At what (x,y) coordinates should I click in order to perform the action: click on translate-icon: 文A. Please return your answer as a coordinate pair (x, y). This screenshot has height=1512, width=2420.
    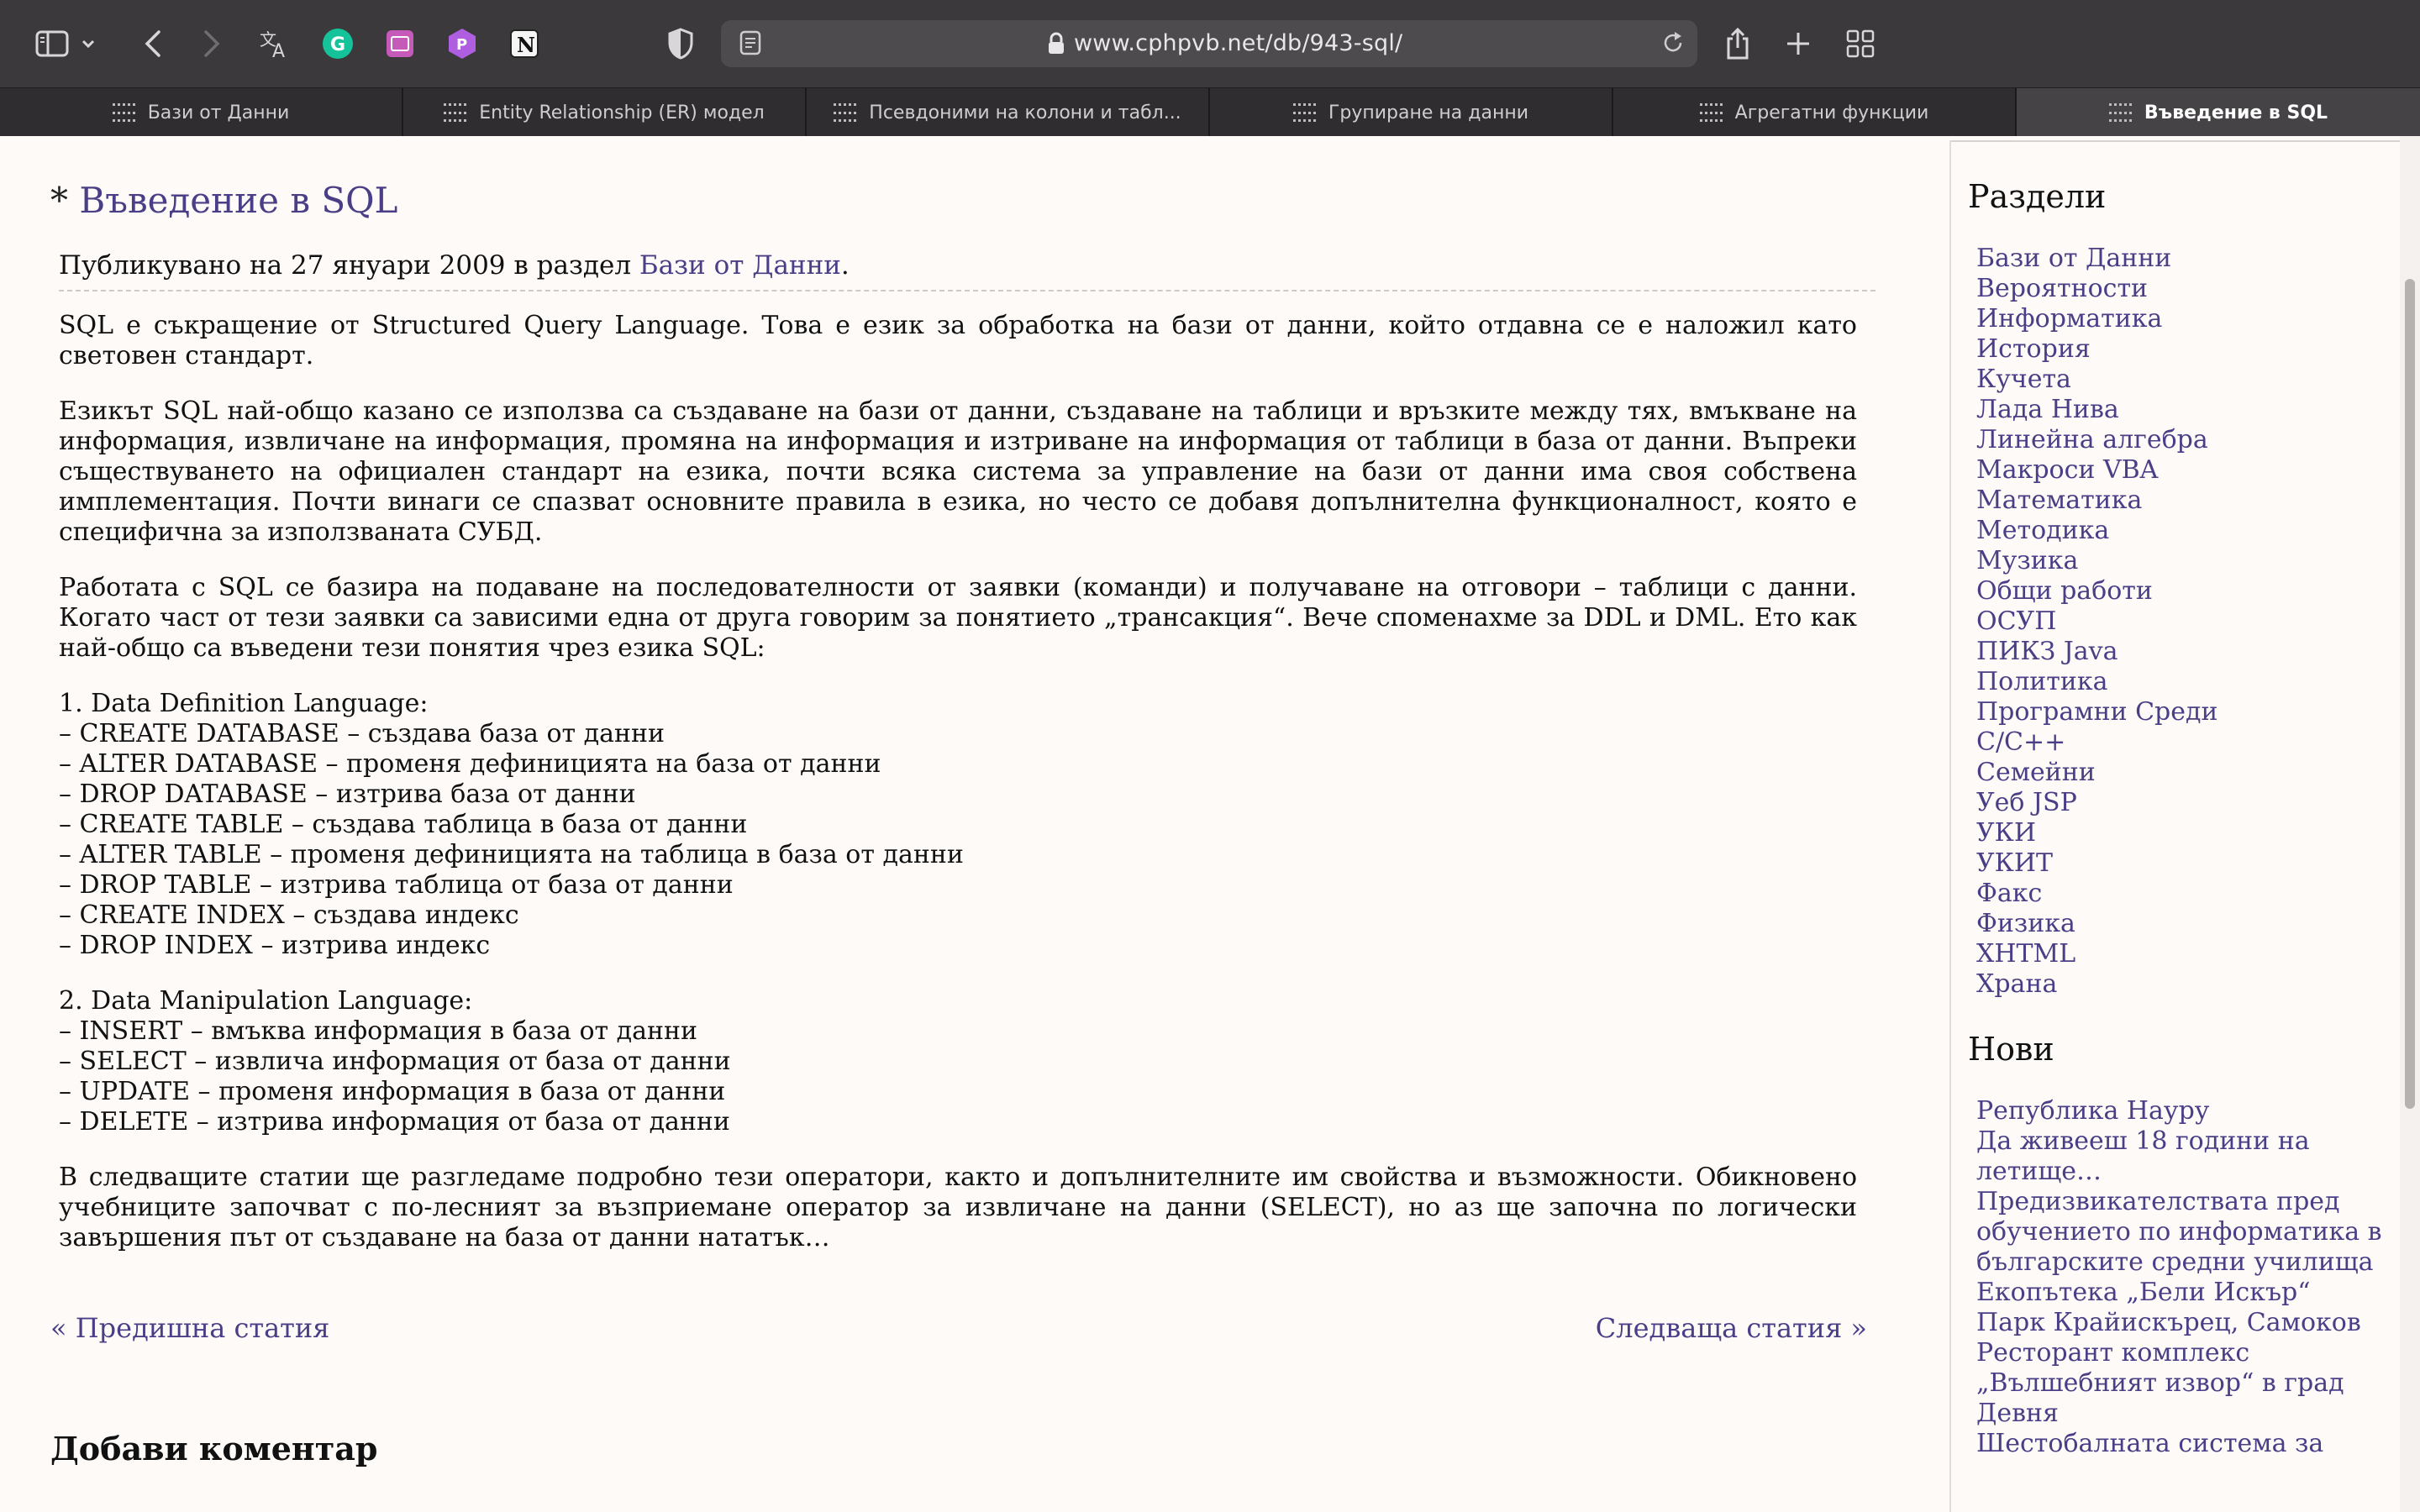
    Looking at the image, I should click on (276, 43).